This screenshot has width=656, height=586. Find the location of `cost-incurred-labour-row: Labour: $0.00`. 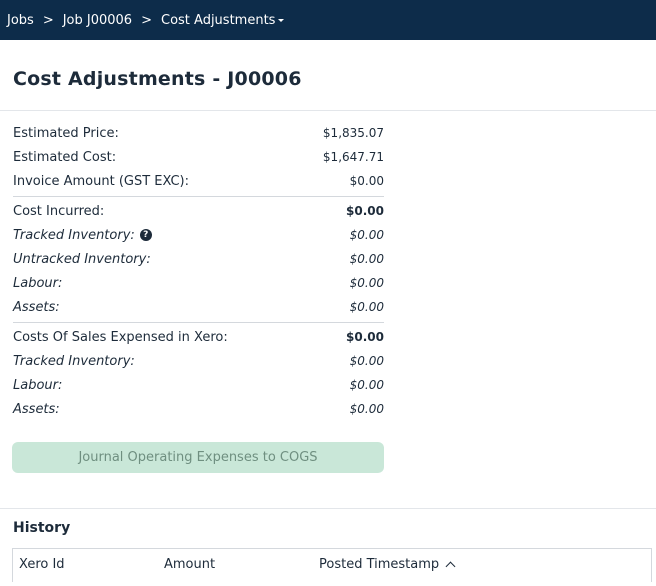

cost-incurred-labour-row: Labour: $0.00 is located at coordinates (198, 283).